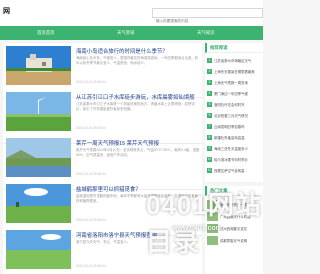  What do you see at coordinates (209, 104) in the screenshot?
I see `rank-badge: 5` at bounding box center [209, 104].